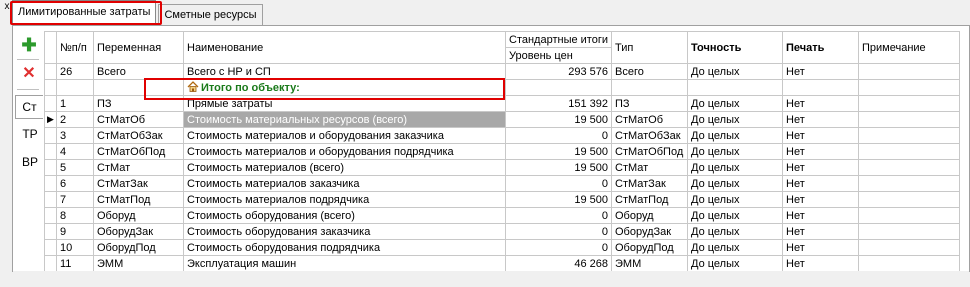 This screenshot has height=287, width=970. What do you see at coordinates (820, 87) in the screenshot?
I see `cell-print` at bounding box center [820, 87].